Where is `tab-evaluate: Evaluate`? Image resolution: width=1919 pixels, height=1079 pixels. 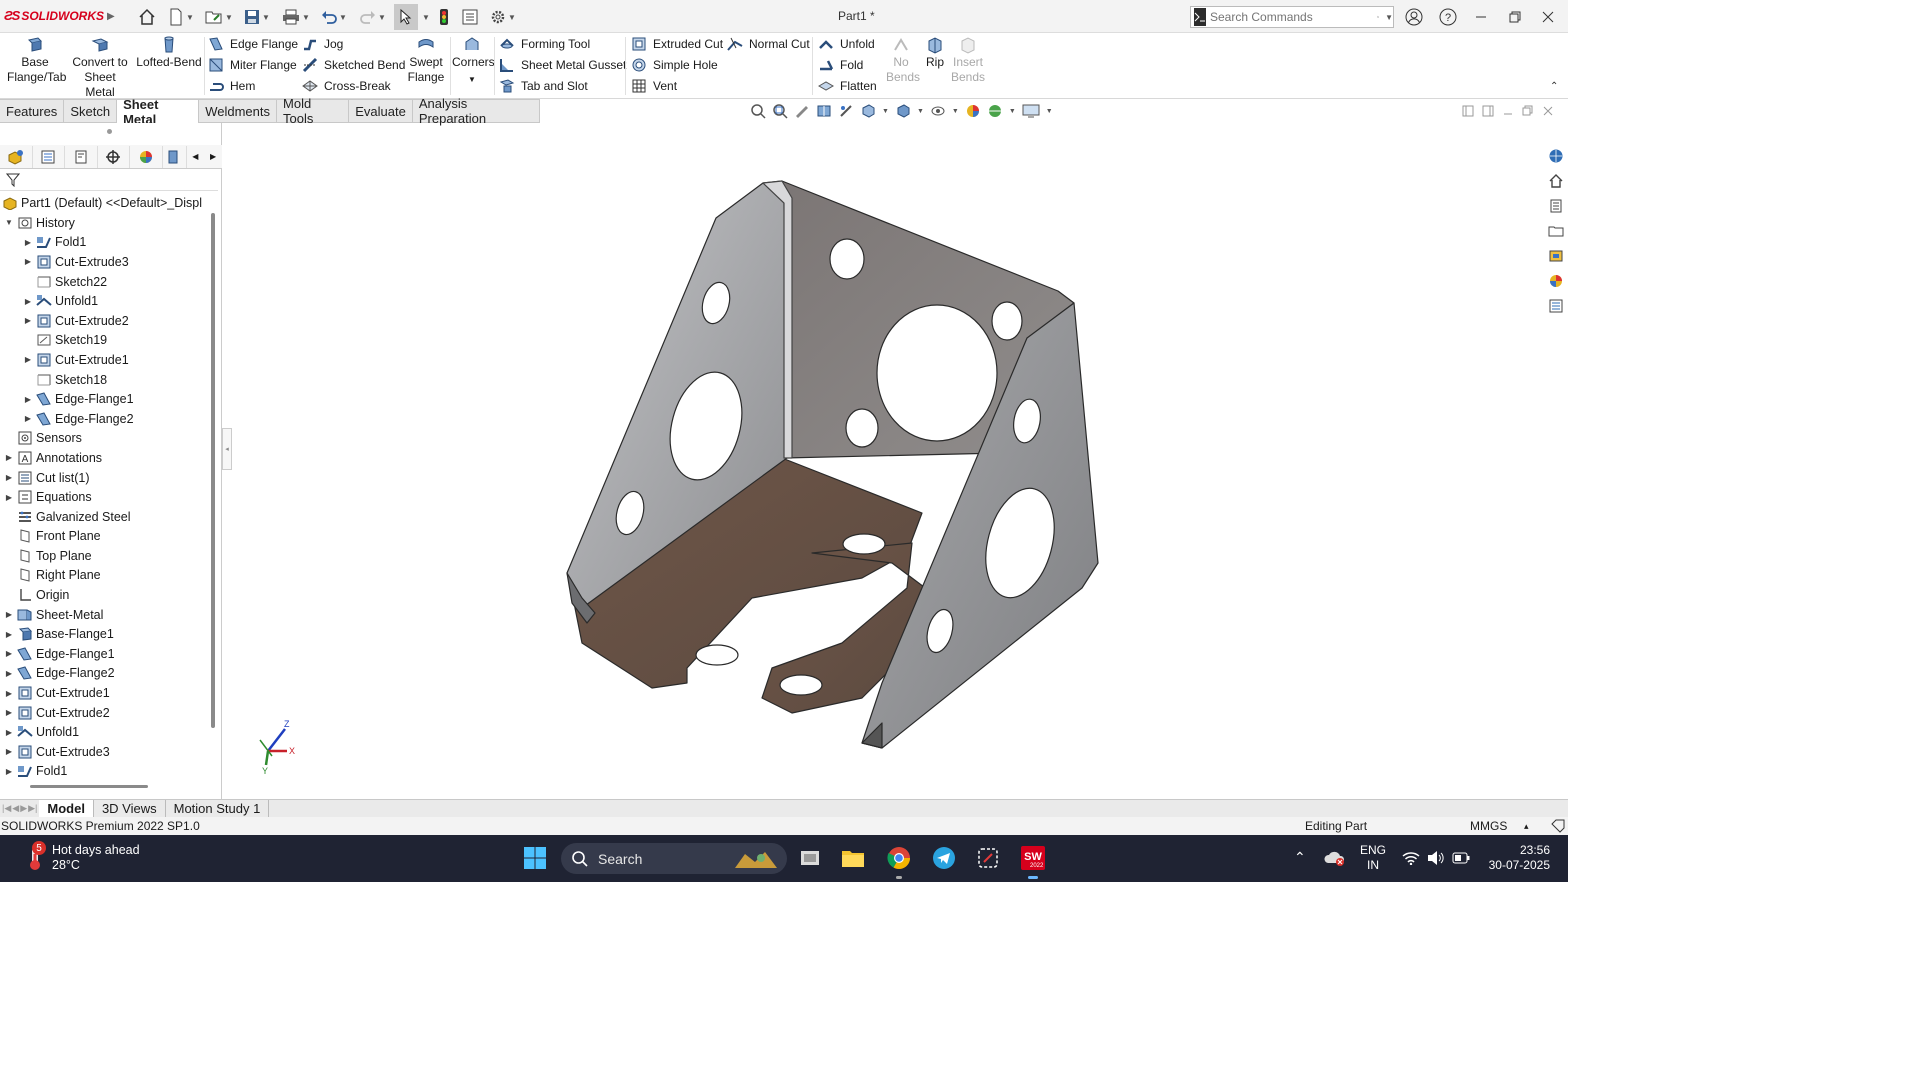
tab-evaluate: Evaluate is located at coordinates (381, 111).